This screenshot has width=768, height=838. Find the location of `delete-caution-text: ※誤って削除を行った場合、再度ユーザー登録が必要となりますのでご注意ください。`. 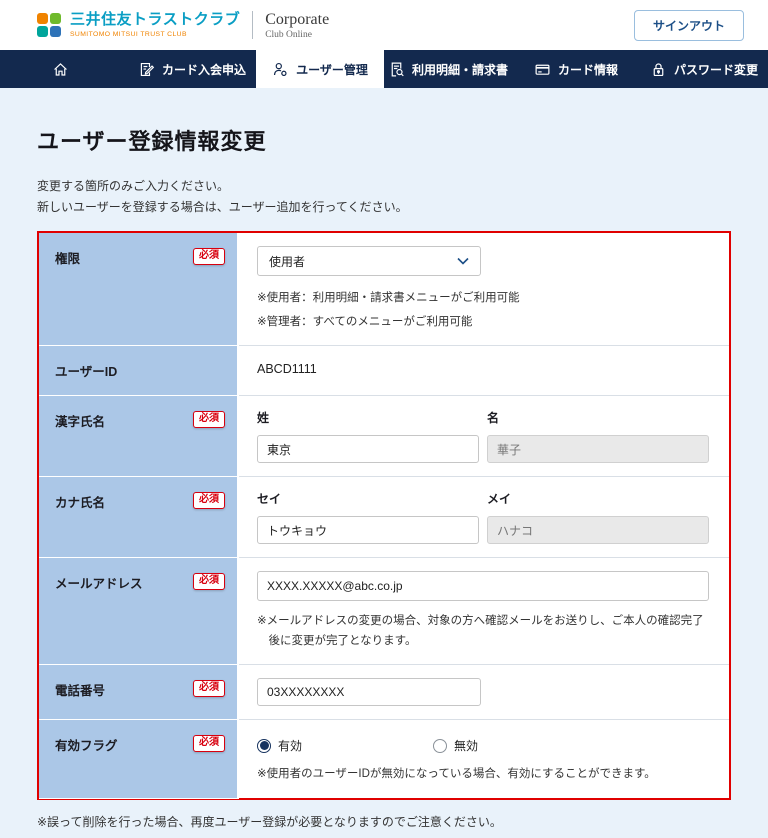

delete-caution-text: ※誤って削除を行った場合、再度ユーザー登録が必要となりますのでご注意ください。 is located at coordinates (269, 821).